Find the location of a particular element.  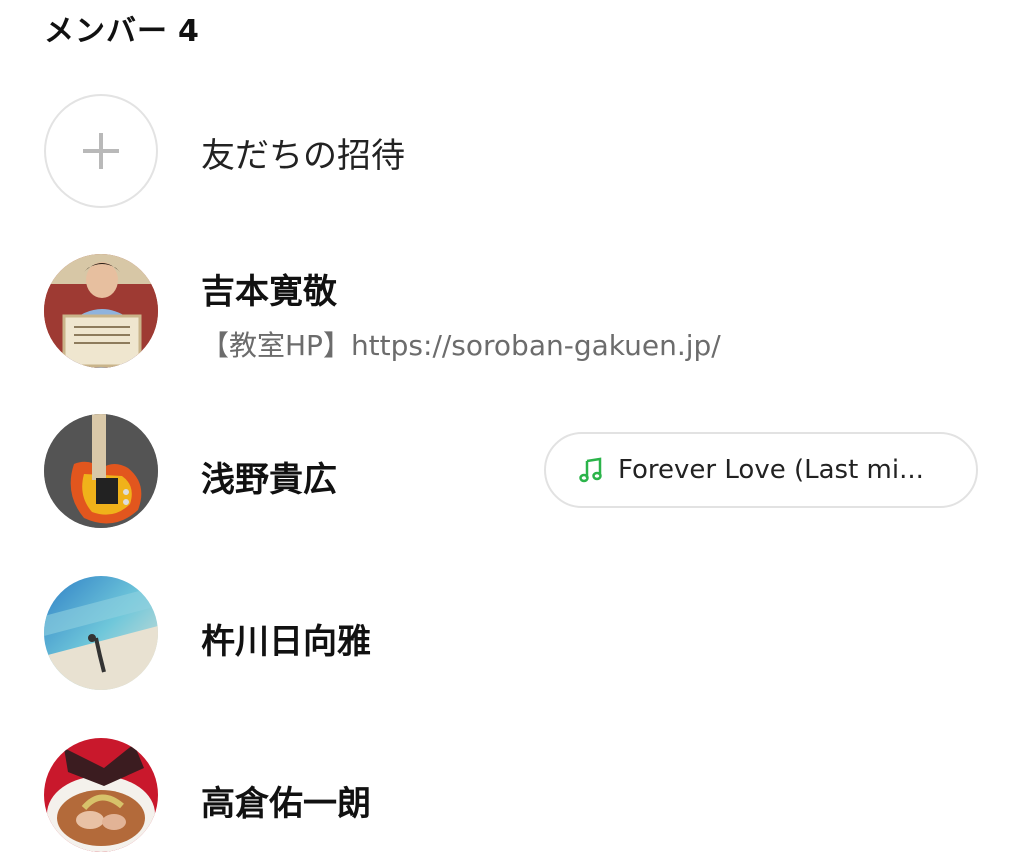

member-row: 杵川日向雅 is located at coordinates (514, 634).